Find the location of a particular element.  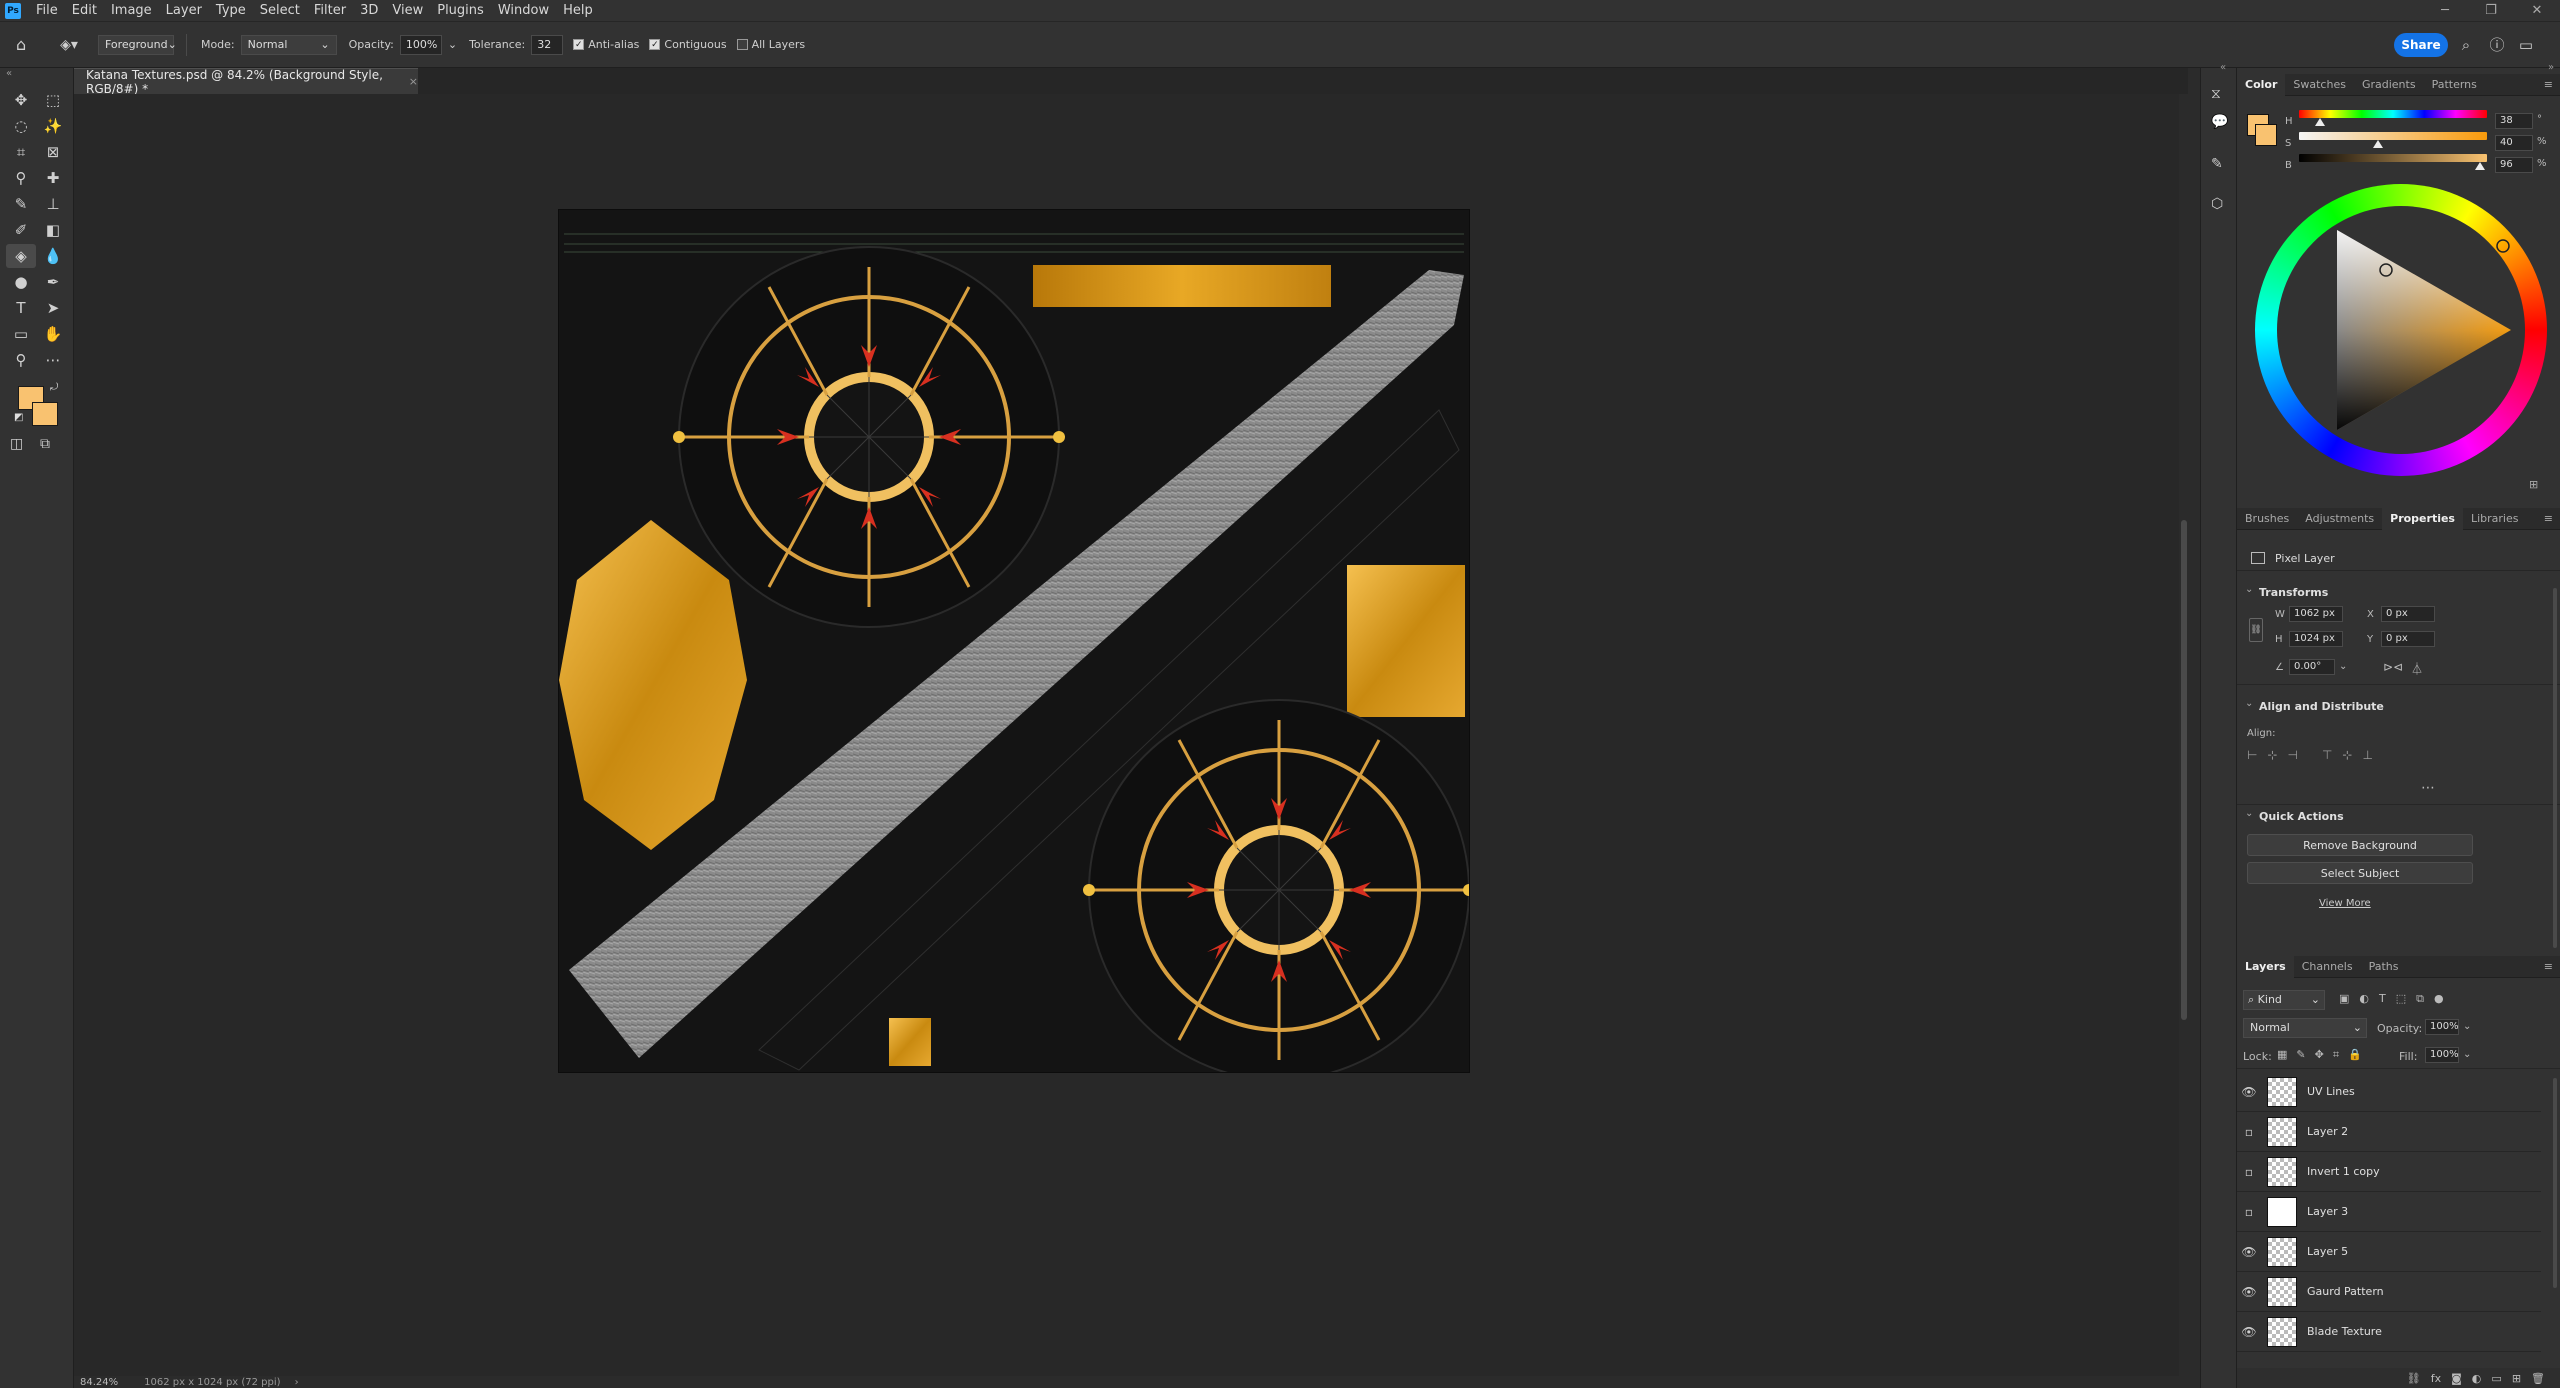

status-expand-icon: › is located at coordinates (297, 1382).